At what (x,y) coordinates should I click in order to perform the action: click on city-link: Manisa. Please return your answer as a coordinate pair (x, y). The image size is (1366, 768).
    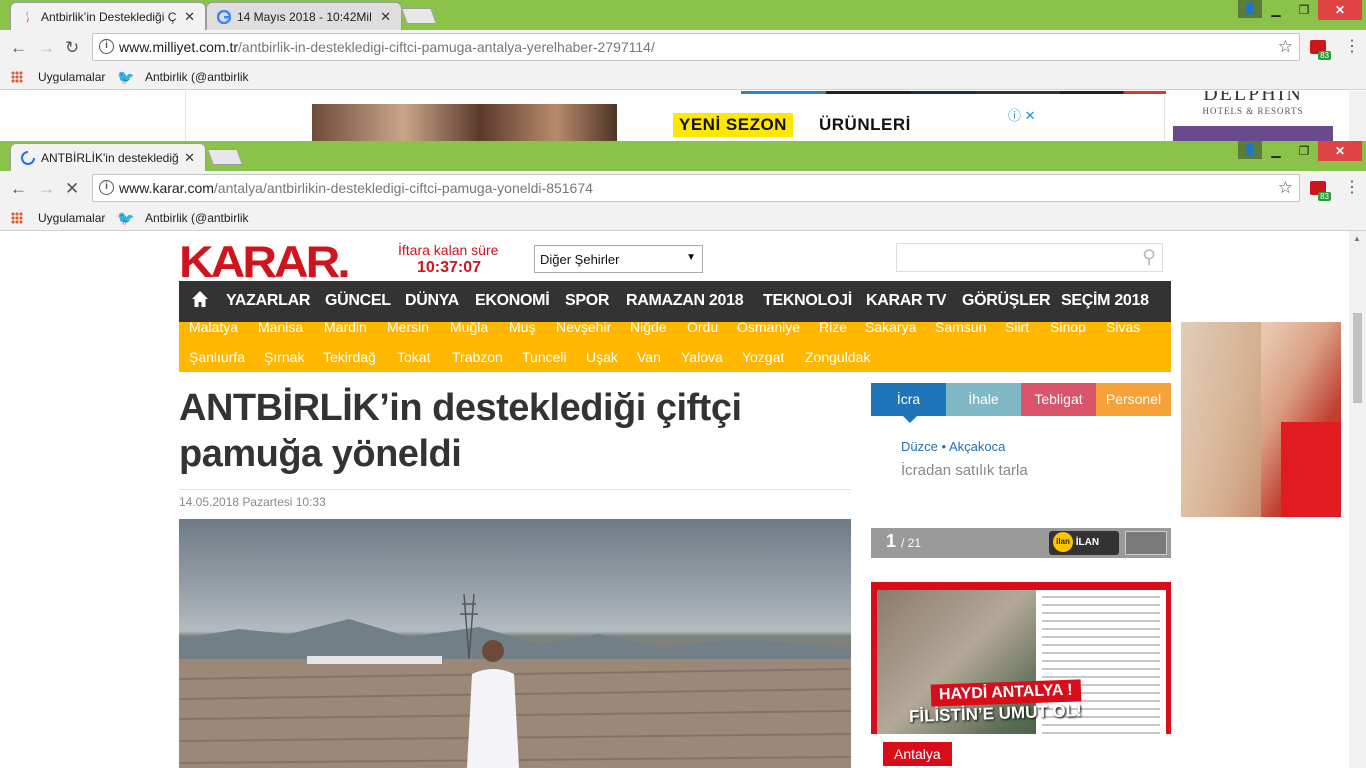
    Looking at the image, I should click on (280, 328).